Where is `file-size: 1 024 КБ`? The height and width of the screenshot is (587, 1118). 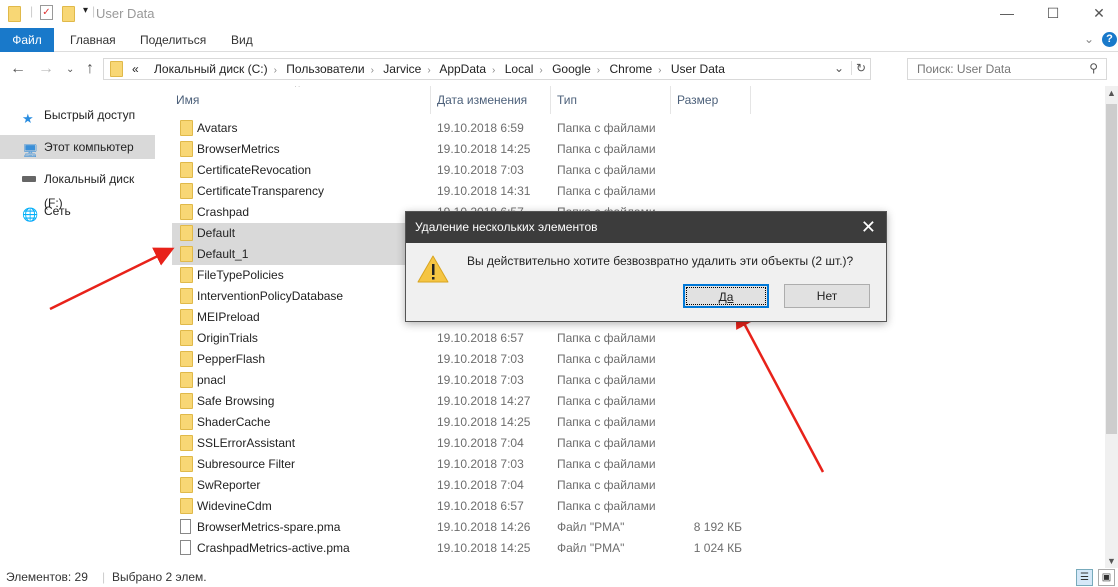 file-size: 1 024 КБ is located at coordinates (717, 548).